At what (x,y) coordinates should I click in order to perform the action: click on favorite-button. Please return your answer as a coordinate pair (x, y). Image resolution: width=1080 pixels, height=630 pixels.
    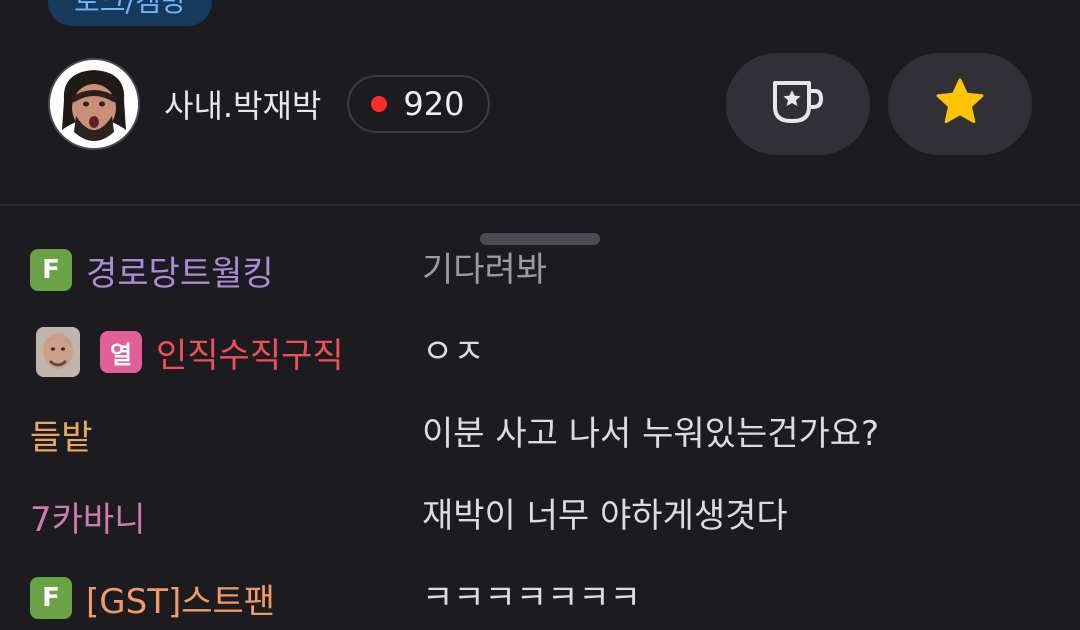
    Looking at the image, I should click on (960, 104).